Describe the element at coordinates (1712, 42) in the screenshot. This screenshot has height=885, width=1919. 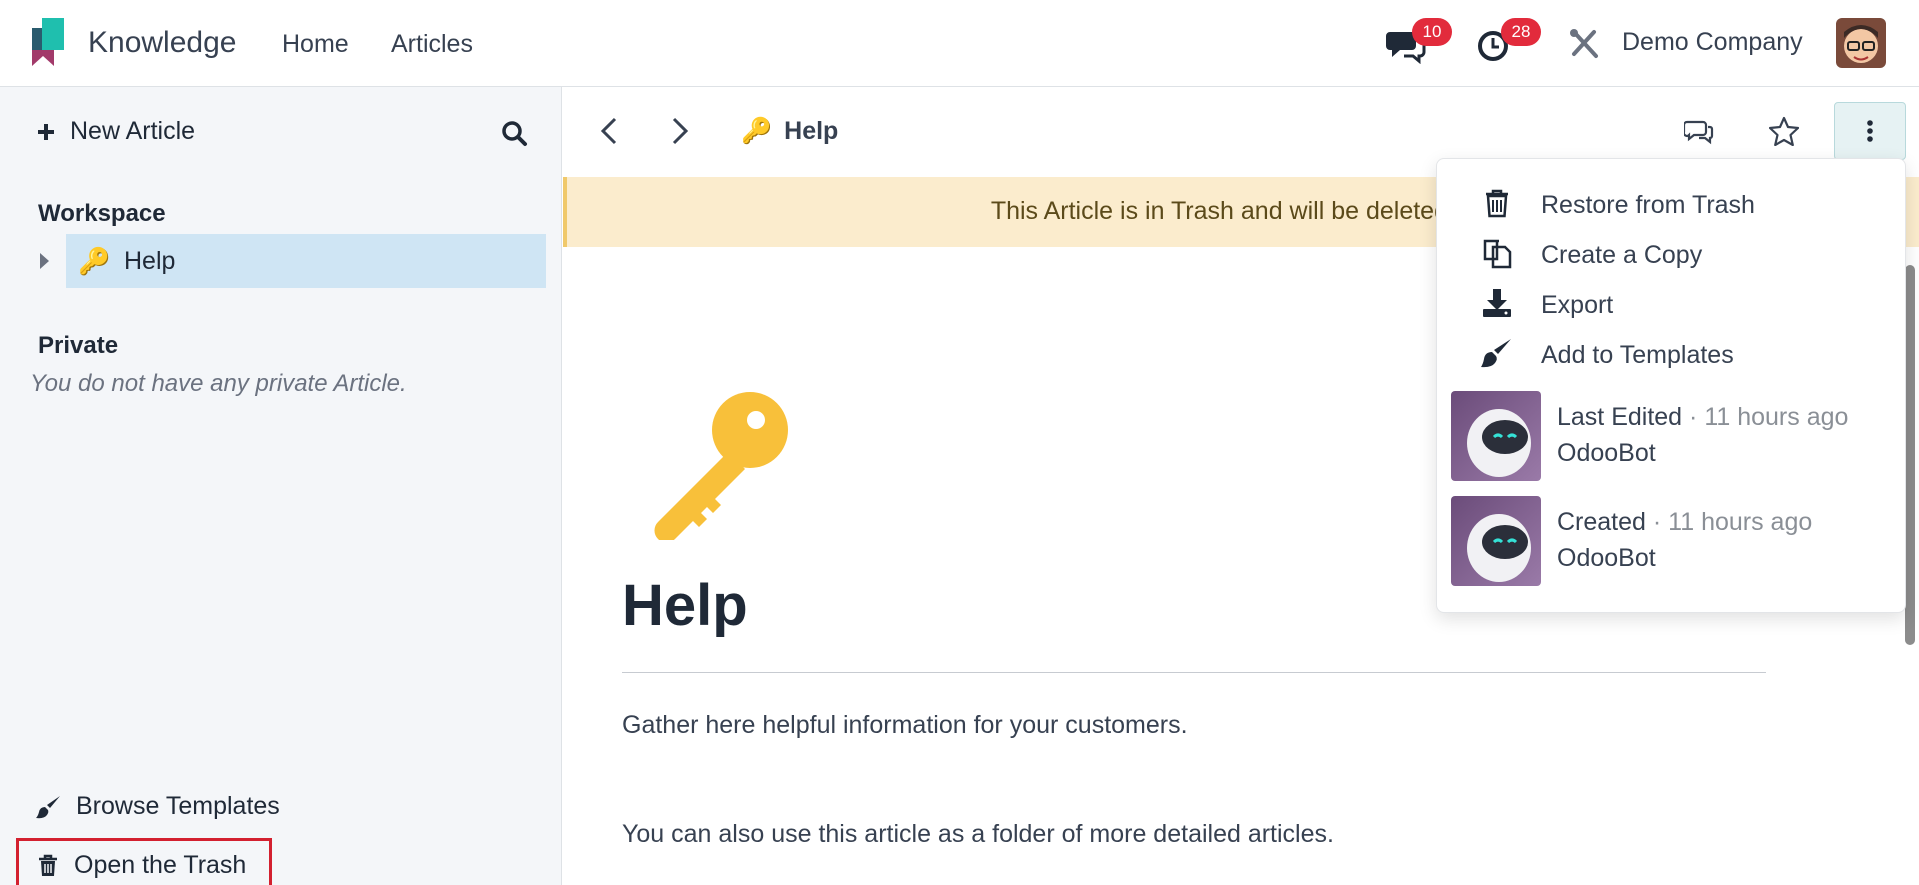
I see `company-switcher: Demo Company` at that location.